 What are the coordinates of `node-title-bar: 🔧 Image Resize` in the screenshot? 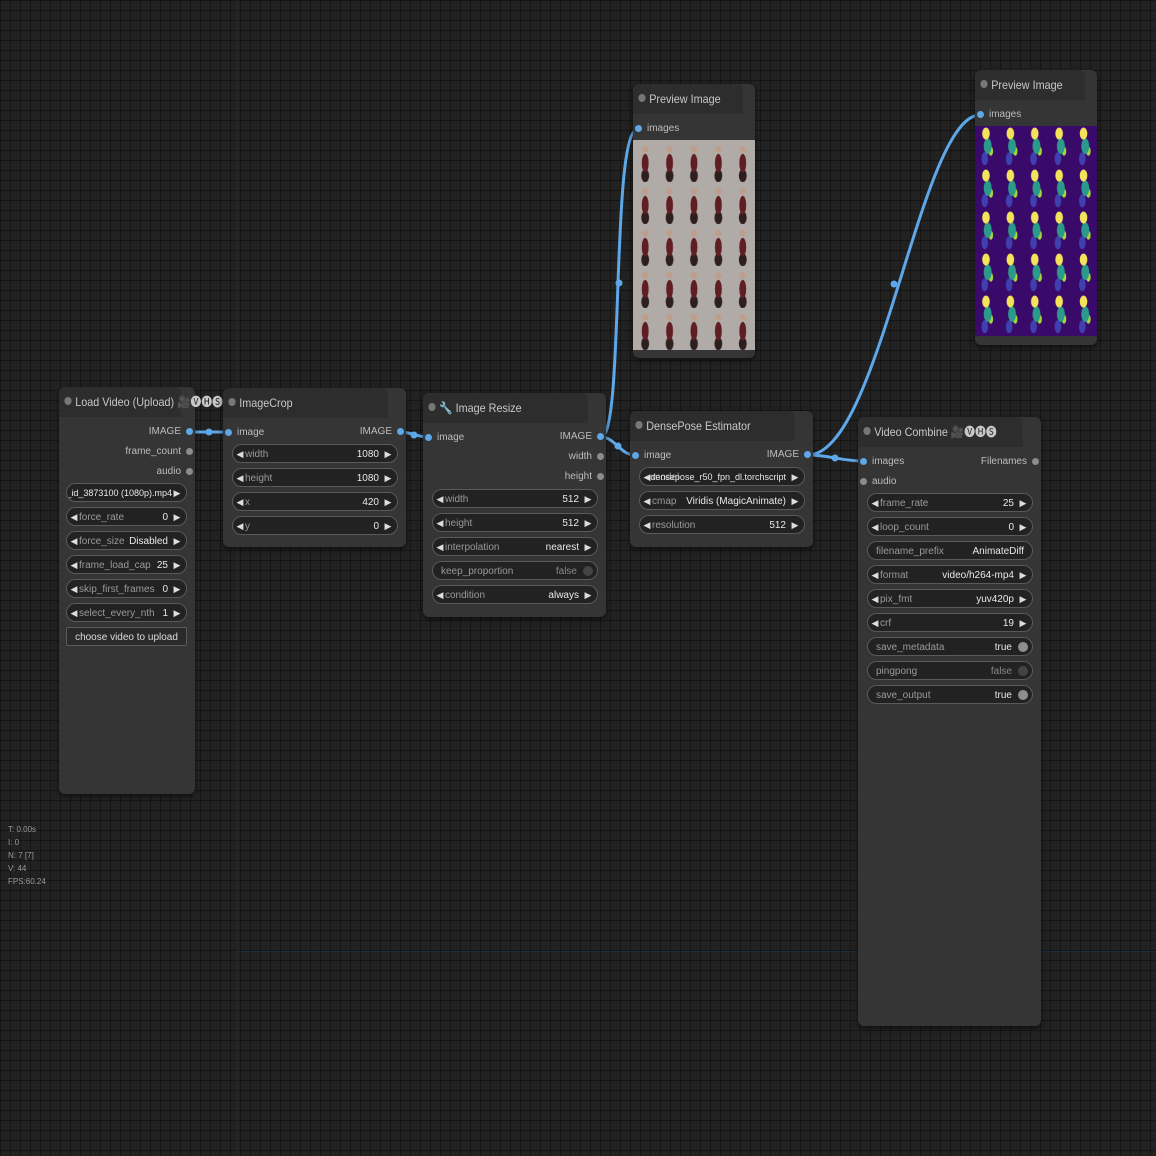 It's located at (505, 408).